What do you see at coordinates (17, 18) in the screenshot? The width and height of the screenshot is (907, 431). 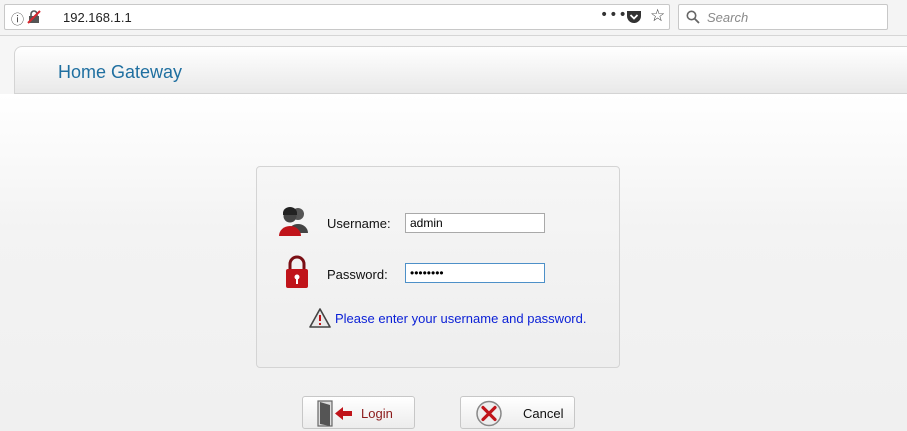 I see `info-icon: ⓘ` at bounding box center [17, 18].